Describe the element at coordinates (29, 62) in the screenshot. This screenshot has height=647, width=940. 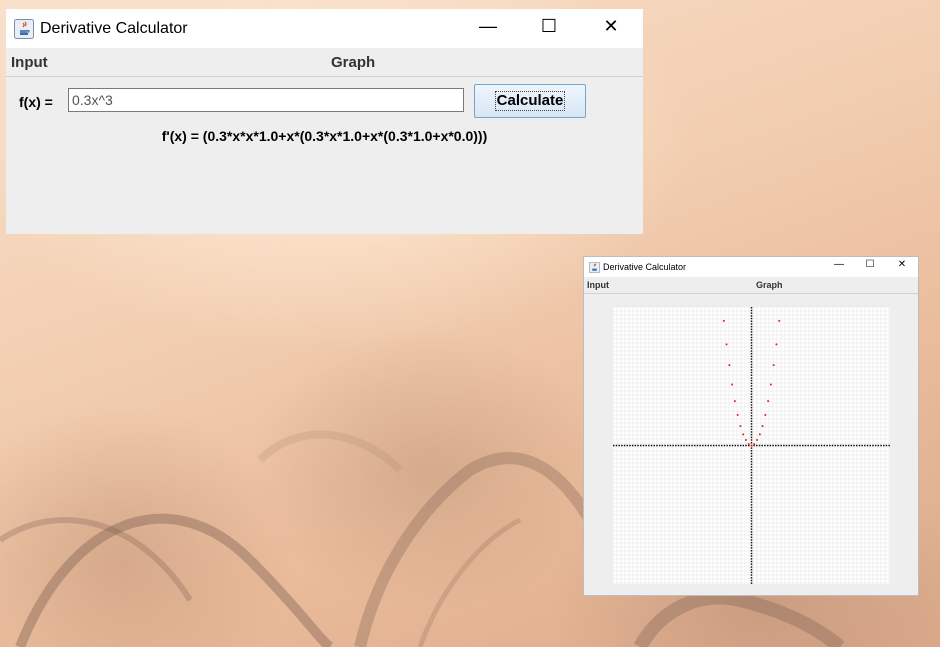
I see `tab-input: Input` at that location.